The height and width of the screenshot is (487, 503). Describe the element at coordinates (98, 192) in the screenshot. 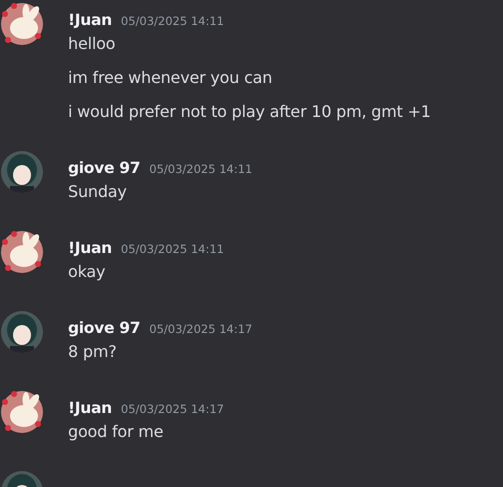

I see `message-text: Sunday` at that location.